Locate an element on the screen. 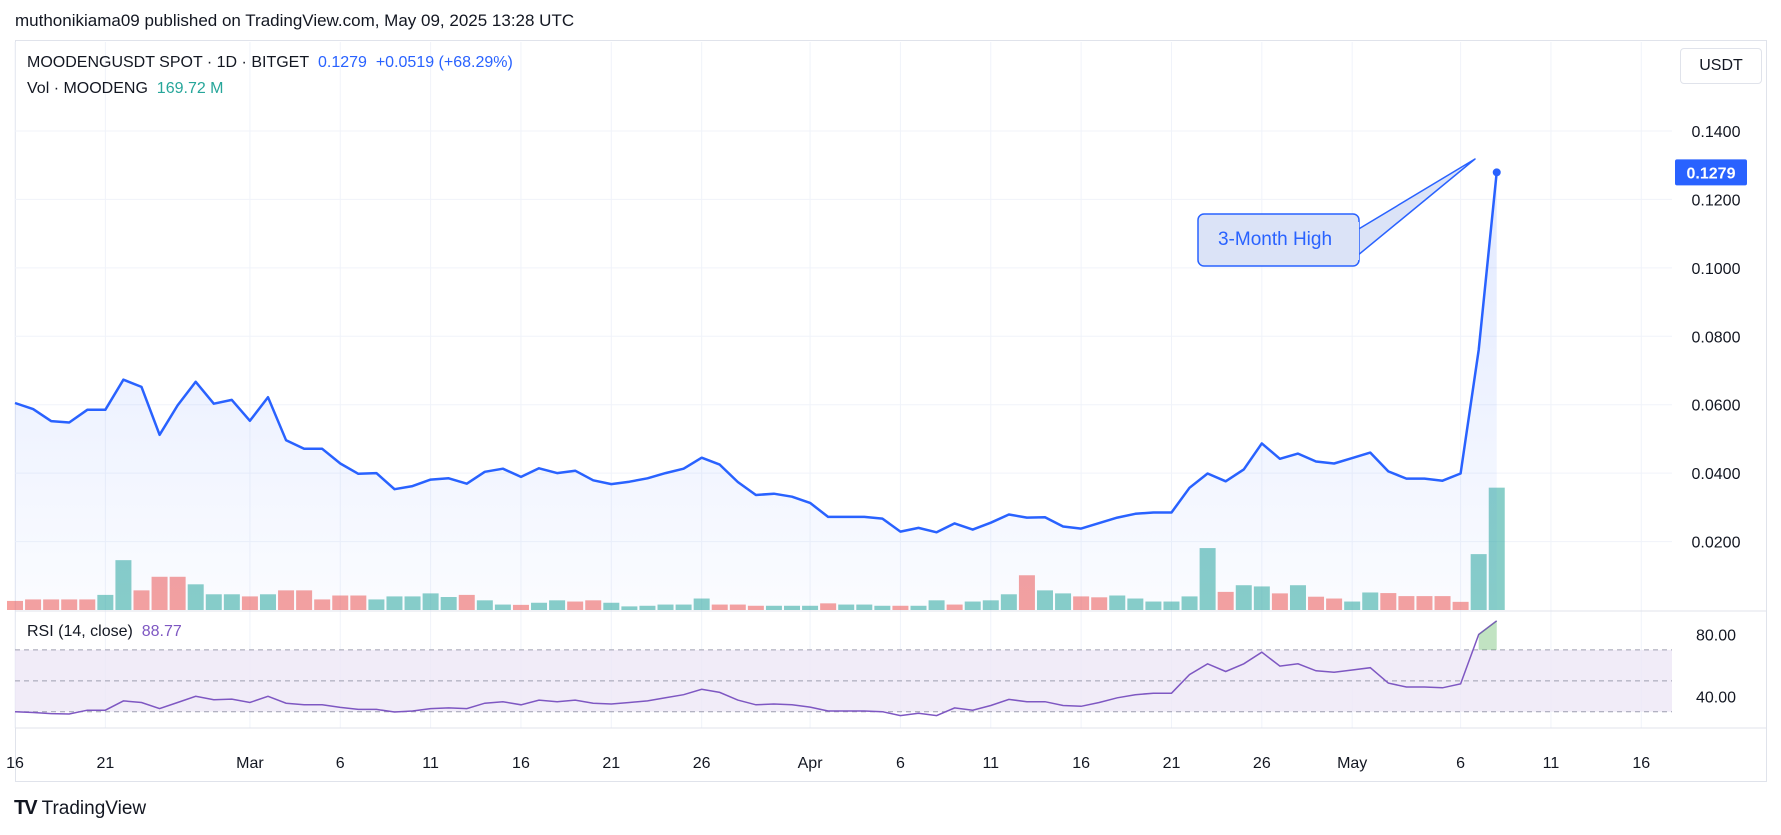 This screenshot has width=1781, height=835. last-price-dot is located at coordinates (1496, 172).